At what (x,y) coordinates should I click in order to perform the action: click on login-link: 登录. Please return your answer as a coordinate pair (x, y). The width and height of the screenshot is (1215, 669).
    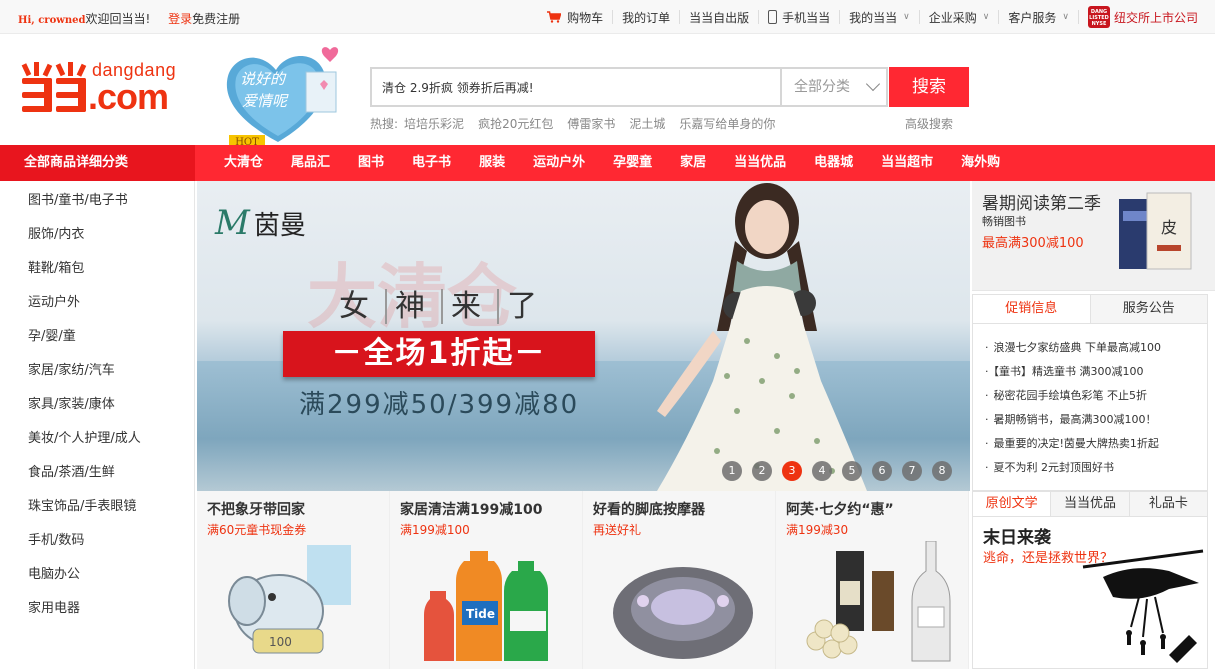
    Looking at the image, I should click on (180, 19).